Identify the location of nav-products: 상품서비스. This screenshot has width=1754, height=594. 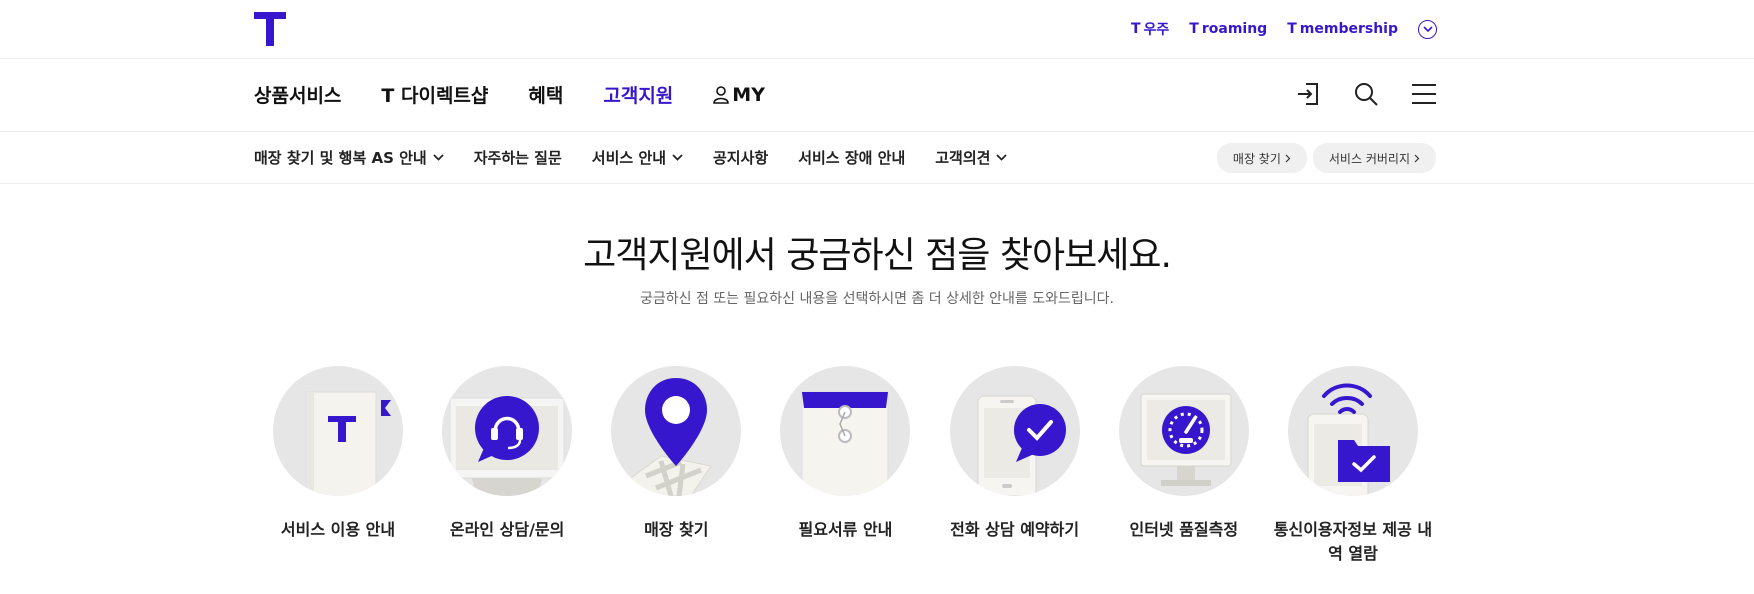
(297, 94).